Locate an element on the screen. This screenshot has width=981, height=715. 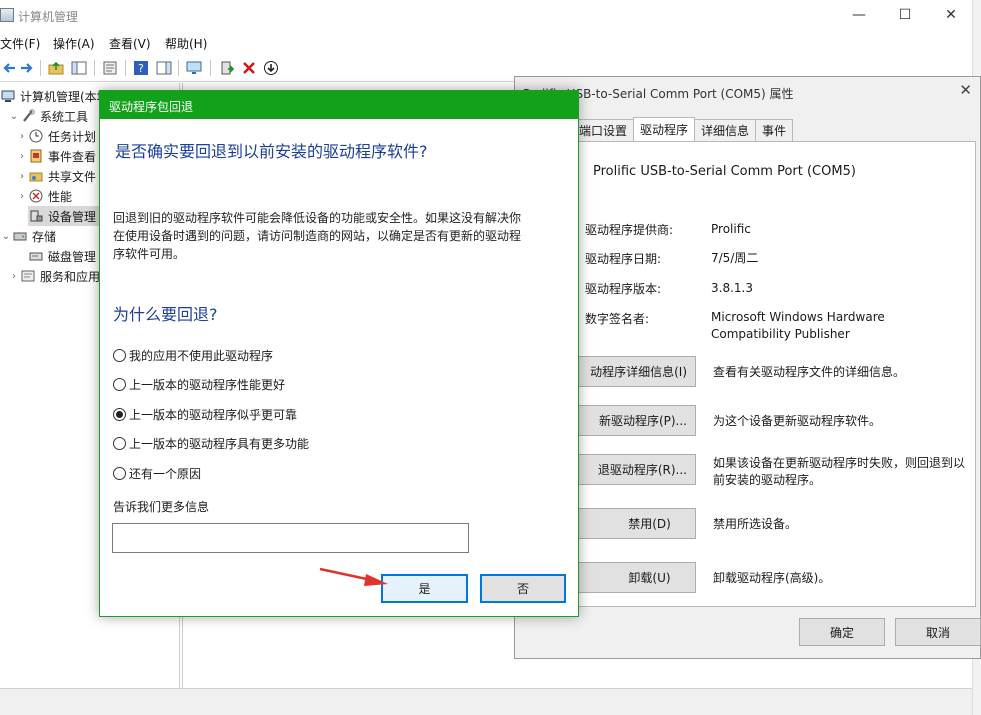
disable-device-button: 禁用(D) is located at coordinates (634, 523).